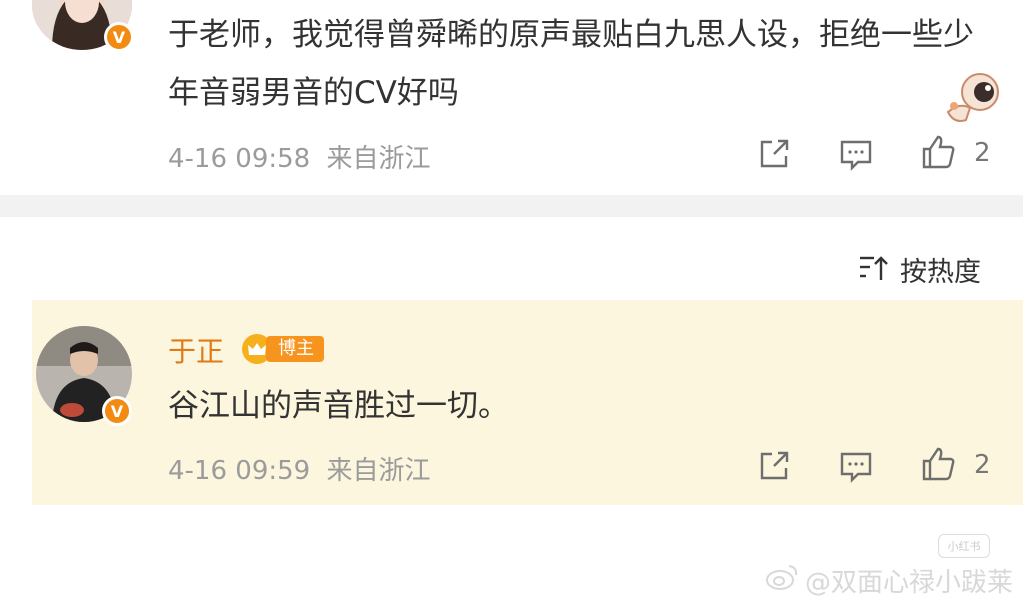 The width and height of the screenshot is (1023, 605). Describe the element at coordinates (972, 98) in the screenshot. I see `astronaut-sticker-icon` at that location.